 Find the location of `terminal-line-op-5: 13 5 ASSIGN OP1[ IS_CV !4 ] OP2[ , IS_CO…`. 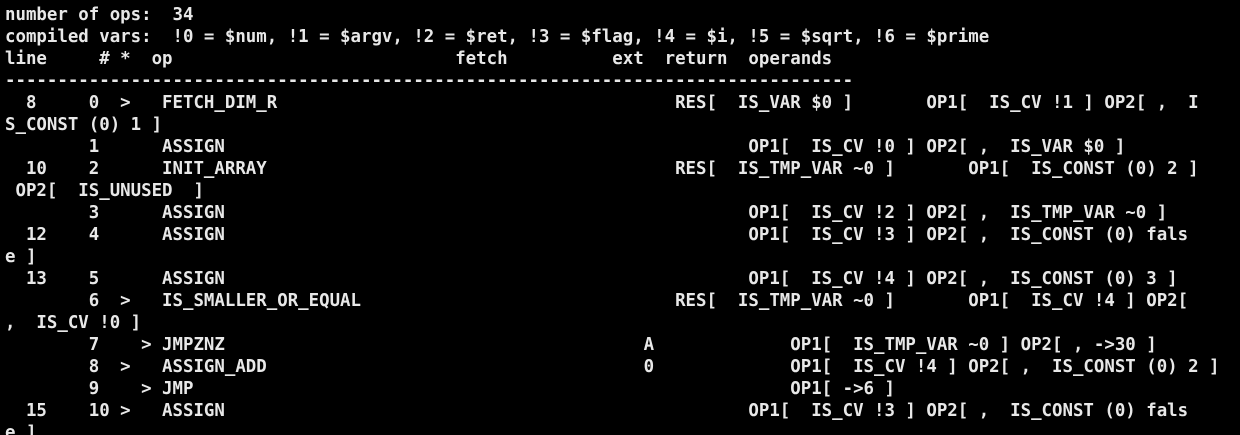

terminal-line-op-5: 13 5 ASSIGN OP1[ IS_CV !4 ] OP2[ , IS_CO… is located at coordinates (591, 279).